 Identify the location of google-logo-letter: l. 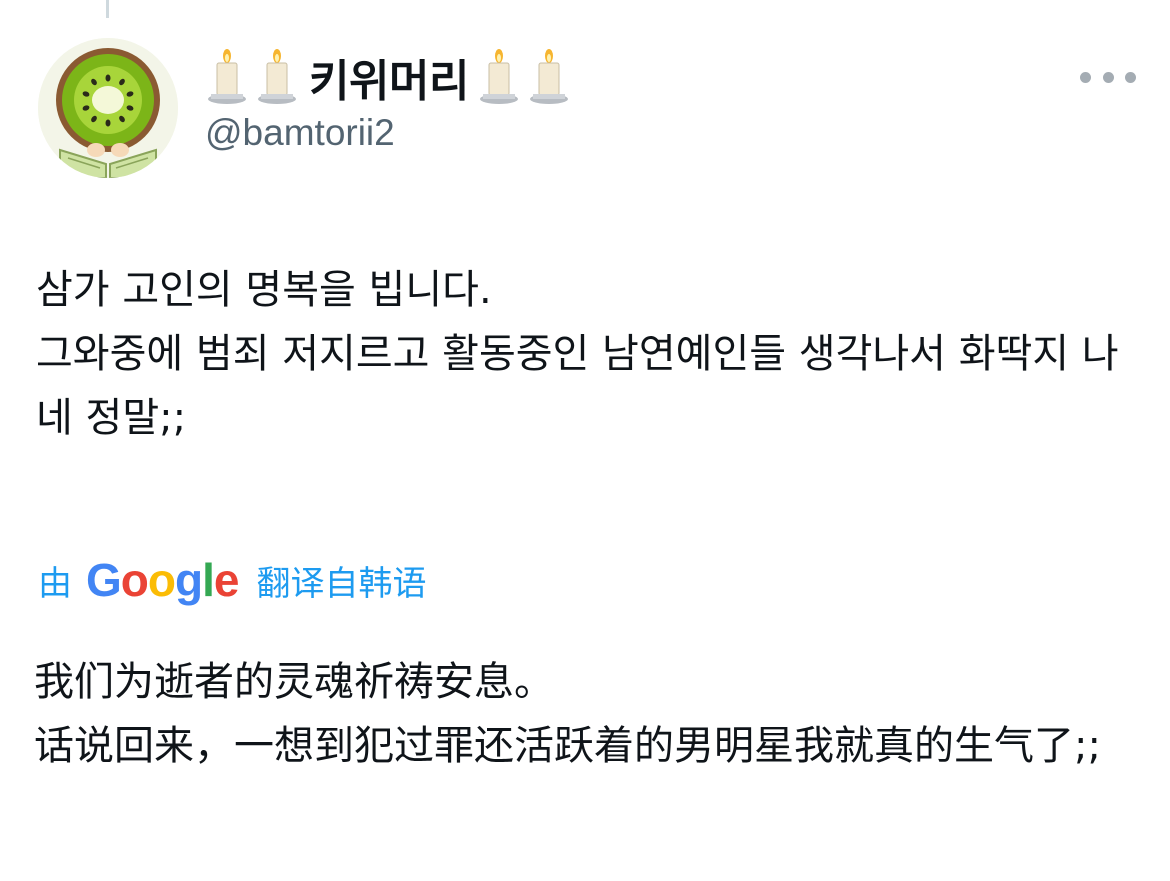
(208, 580).